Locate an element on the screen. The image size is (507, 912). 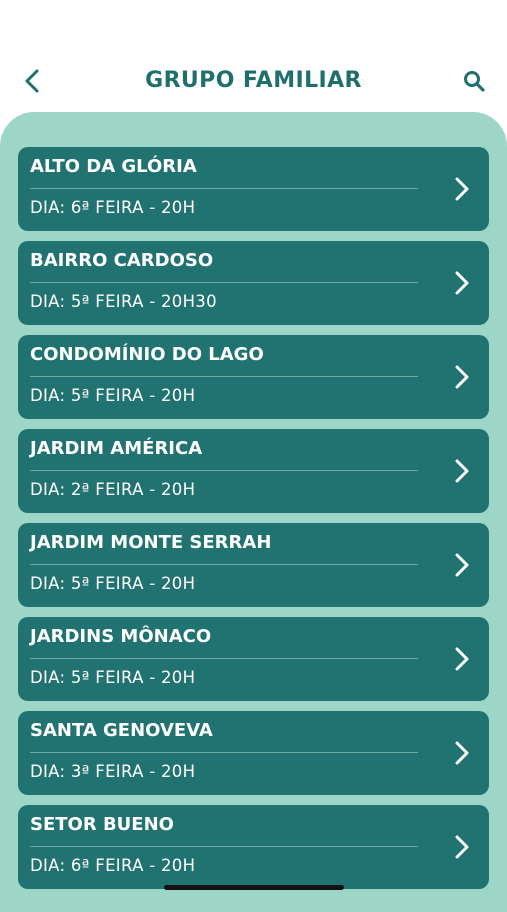
search-button is located at coordinates (474, 81).